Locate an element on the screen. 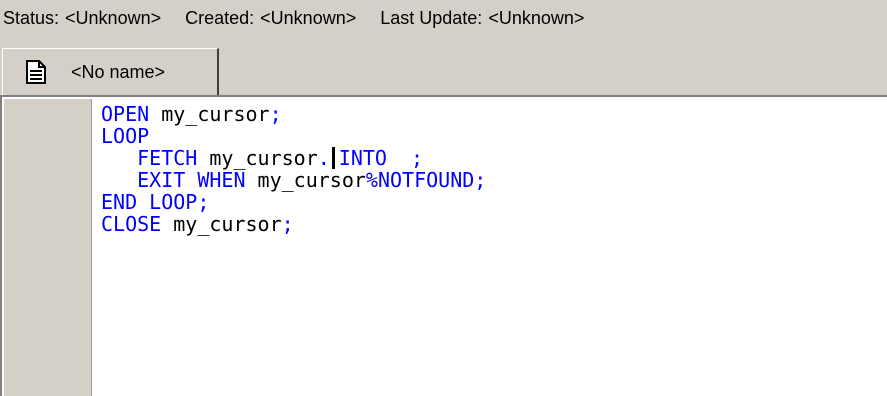 This screenshot has width=887, height=396. code-line: CLOSE my_cursor; is located at coordinates (494, 224).